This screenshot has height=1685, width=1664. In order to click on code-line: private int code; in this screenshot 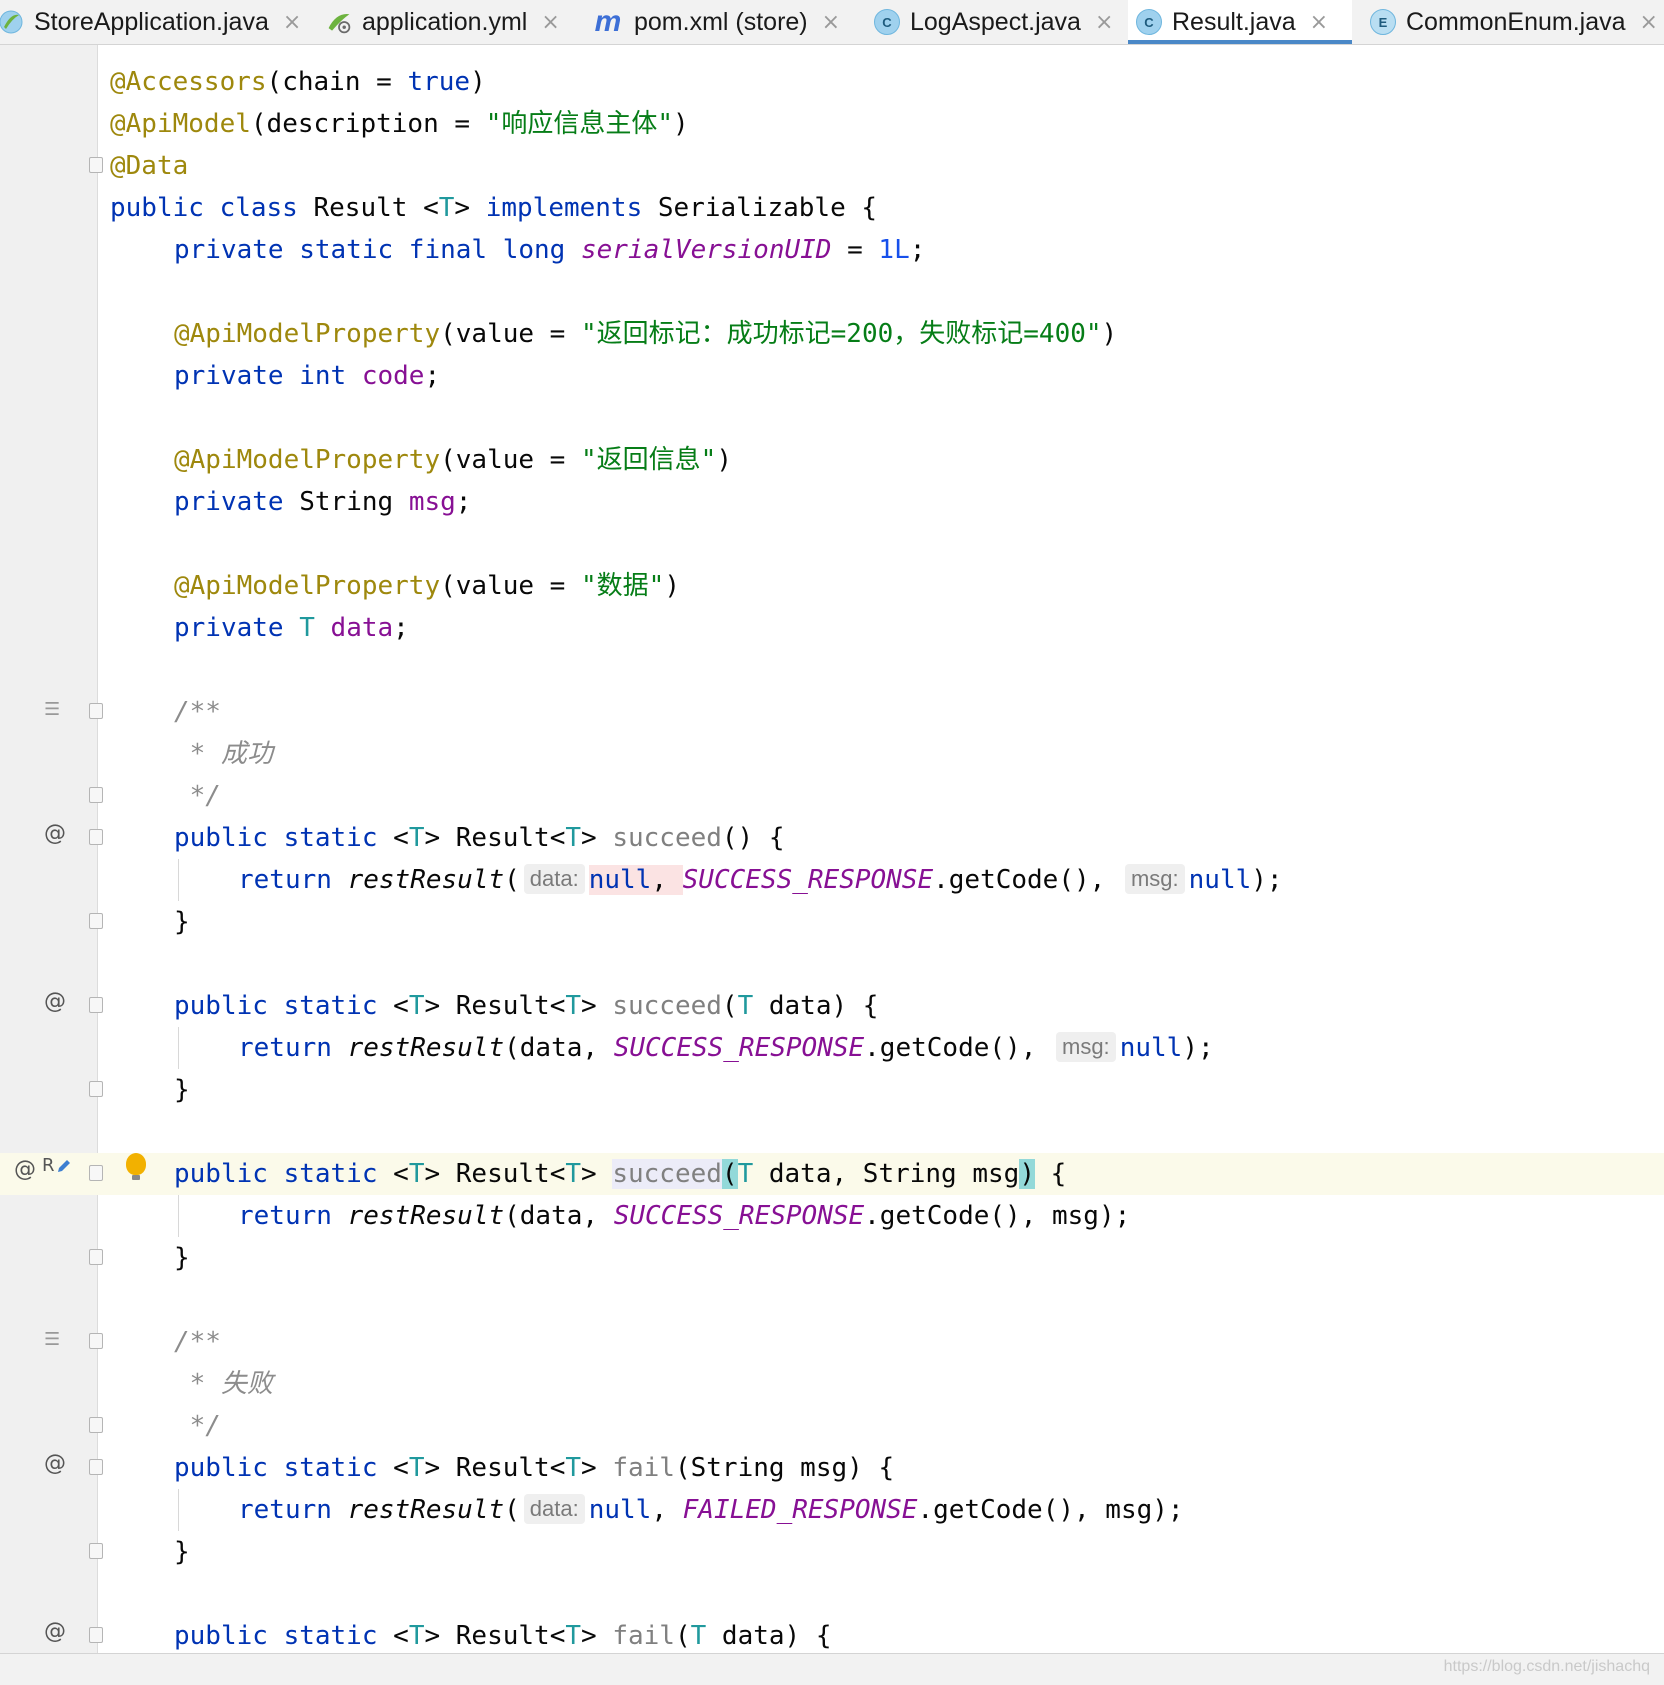, I will do `click(832, 376)`.